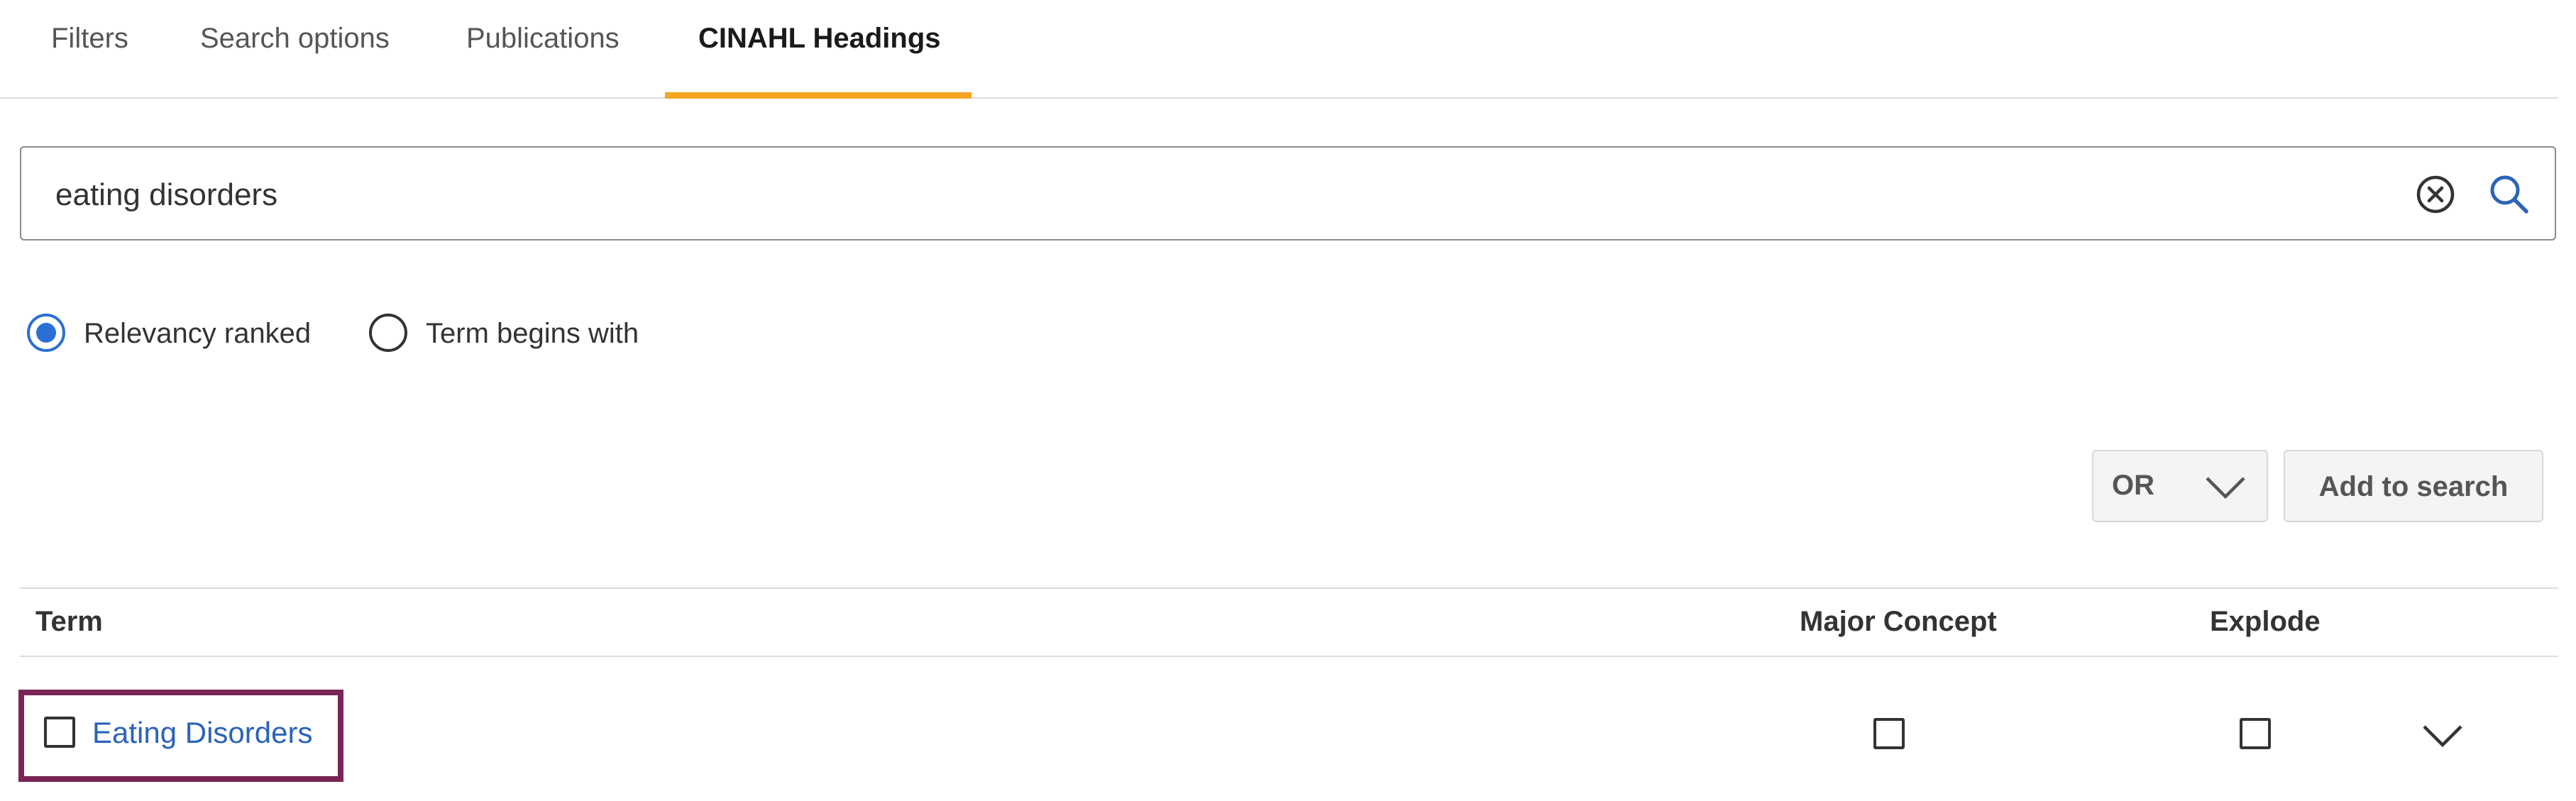 This screenshot has height=801, width=2576. I want to click on headings-search-input, so click(1226, 195).